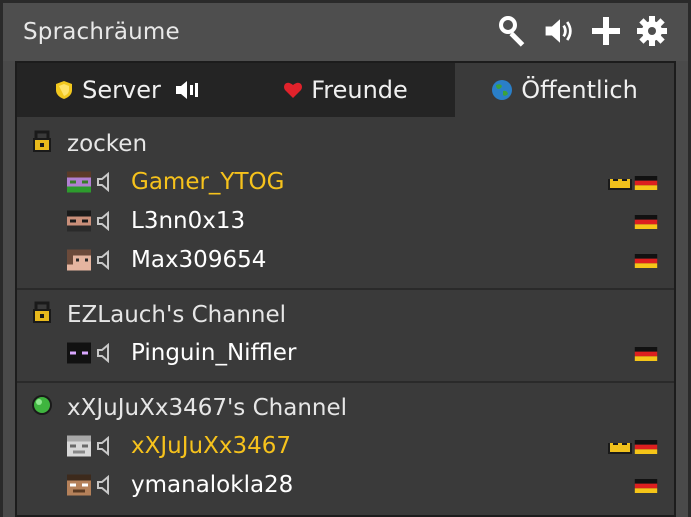  I want to click on channel-name: EZLauch's Channel, so click(177, 315).